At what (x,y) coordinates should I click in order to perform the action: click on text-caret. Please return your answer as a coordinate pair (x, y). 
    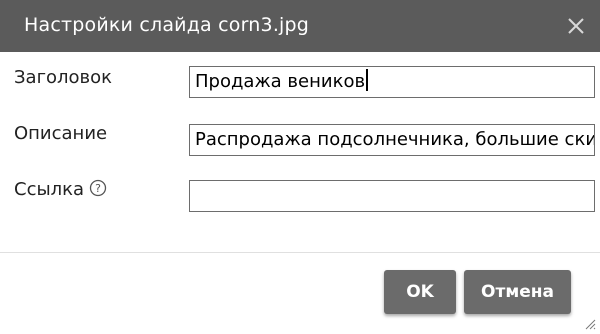
    Looking at the image, I should click on (367, 80).